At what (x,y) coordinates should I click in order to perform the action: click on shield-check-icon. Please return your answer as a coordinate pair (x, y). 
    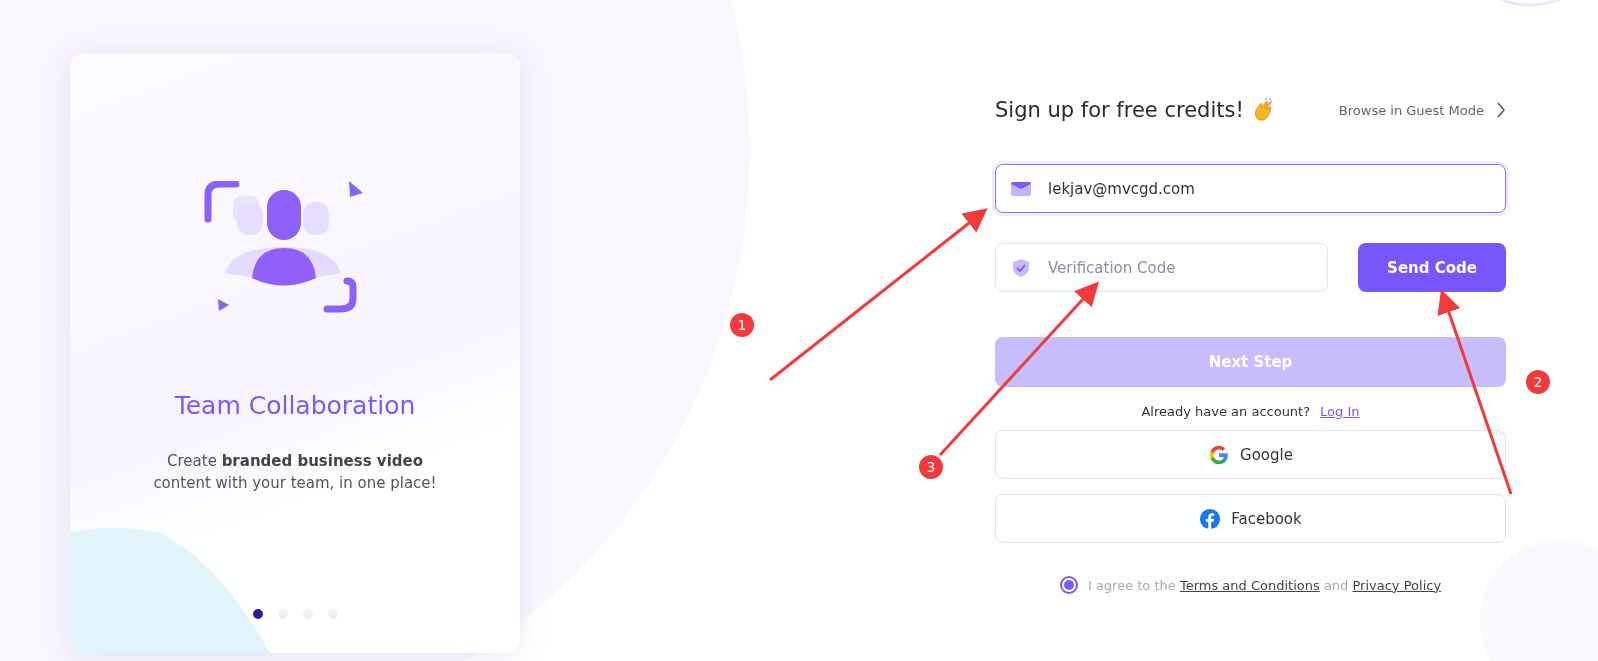
    Looking at the image, I should click on (1021, 268).